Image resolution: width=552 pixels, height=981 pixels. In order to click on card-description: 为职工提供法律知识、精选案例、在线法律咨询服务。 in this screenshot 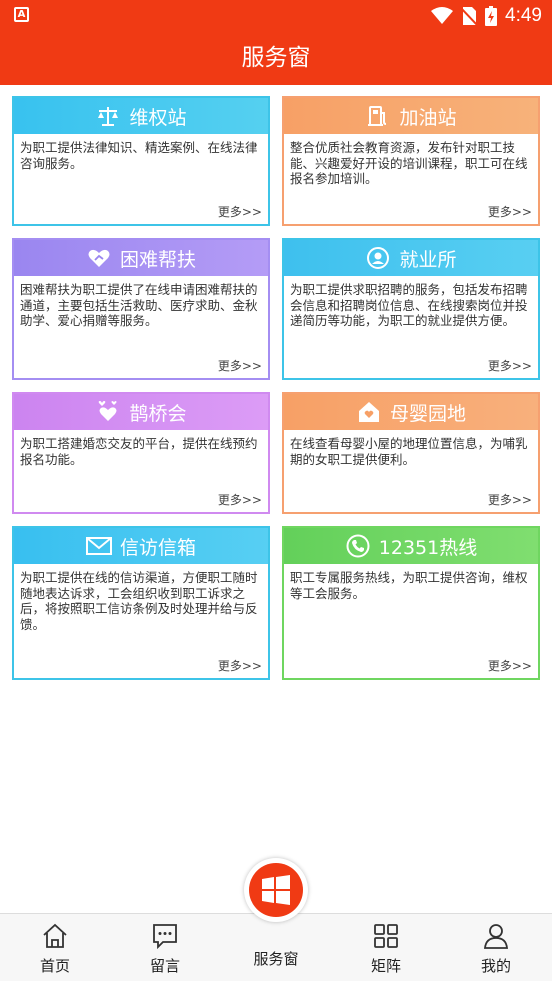, I will do `click(139, 155)`.